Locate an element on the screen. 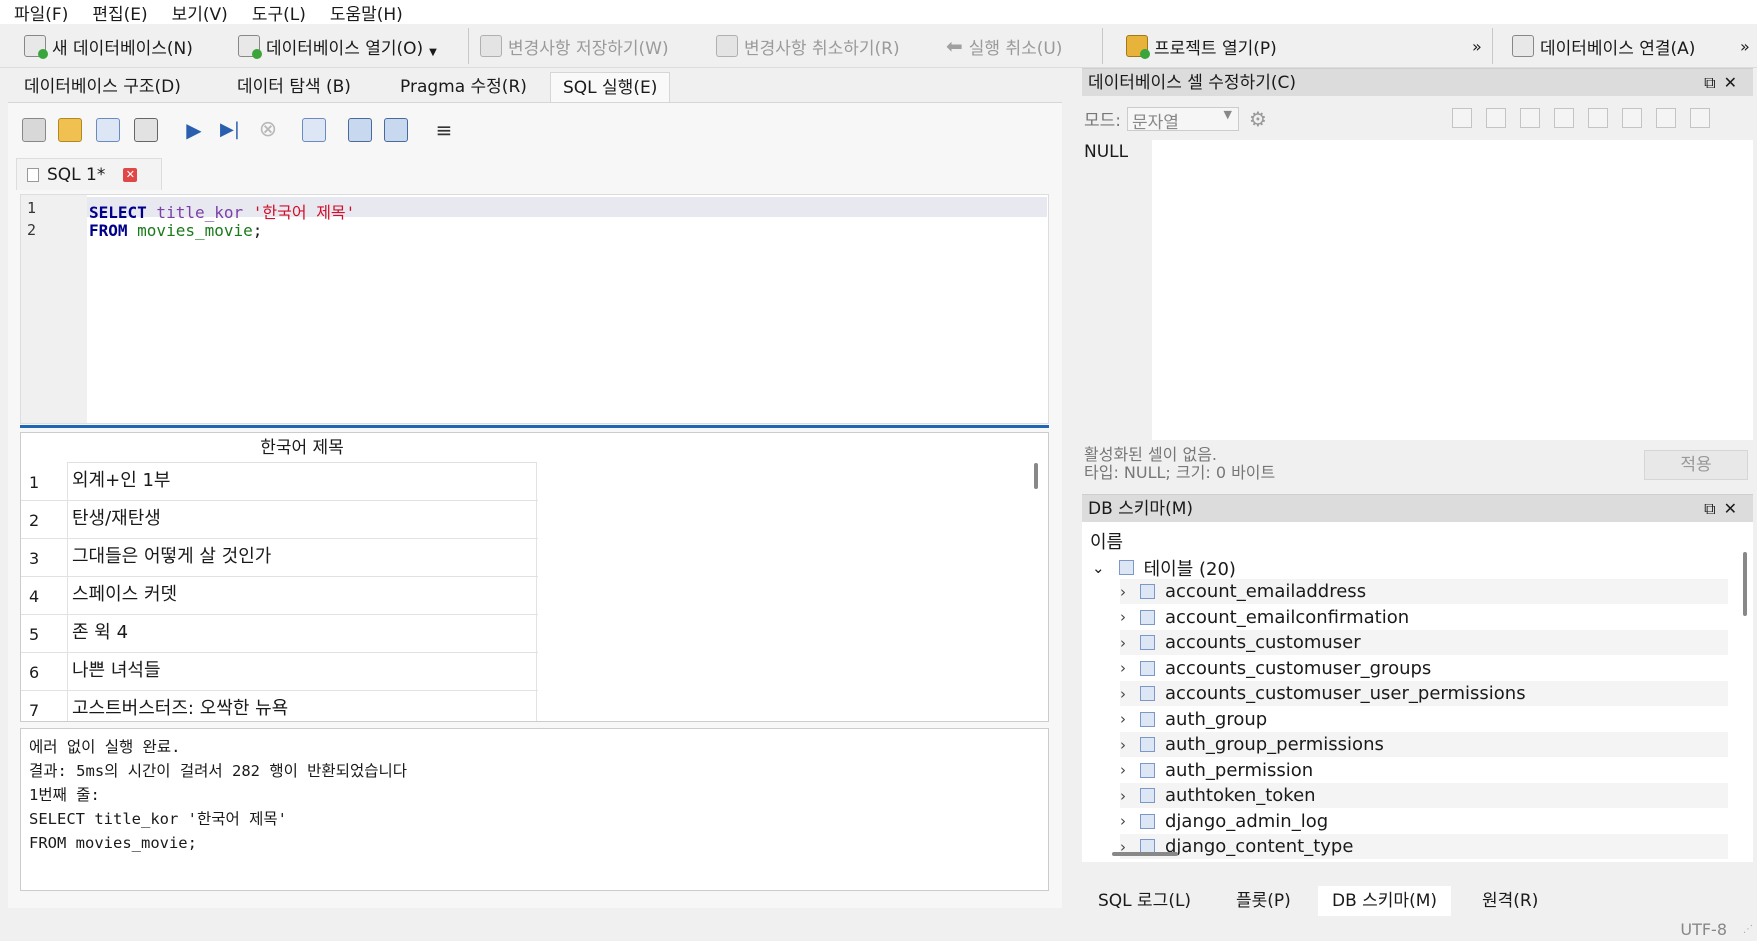 The width and height of the screenshot is (1757, 941). print-cell-icon is located at coordinates (1700, 118).